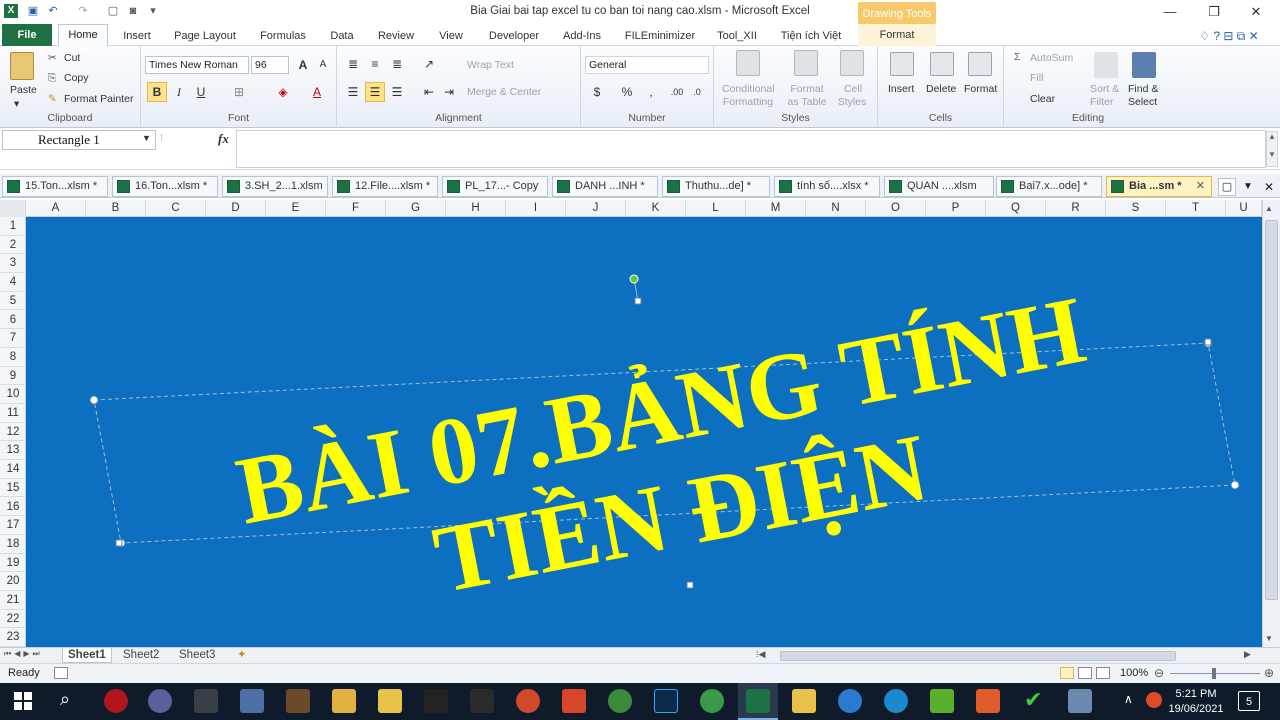  Describe the element at coordinates (13, 413) in the screenshot. I see `row-header-cell: 11` at that location.